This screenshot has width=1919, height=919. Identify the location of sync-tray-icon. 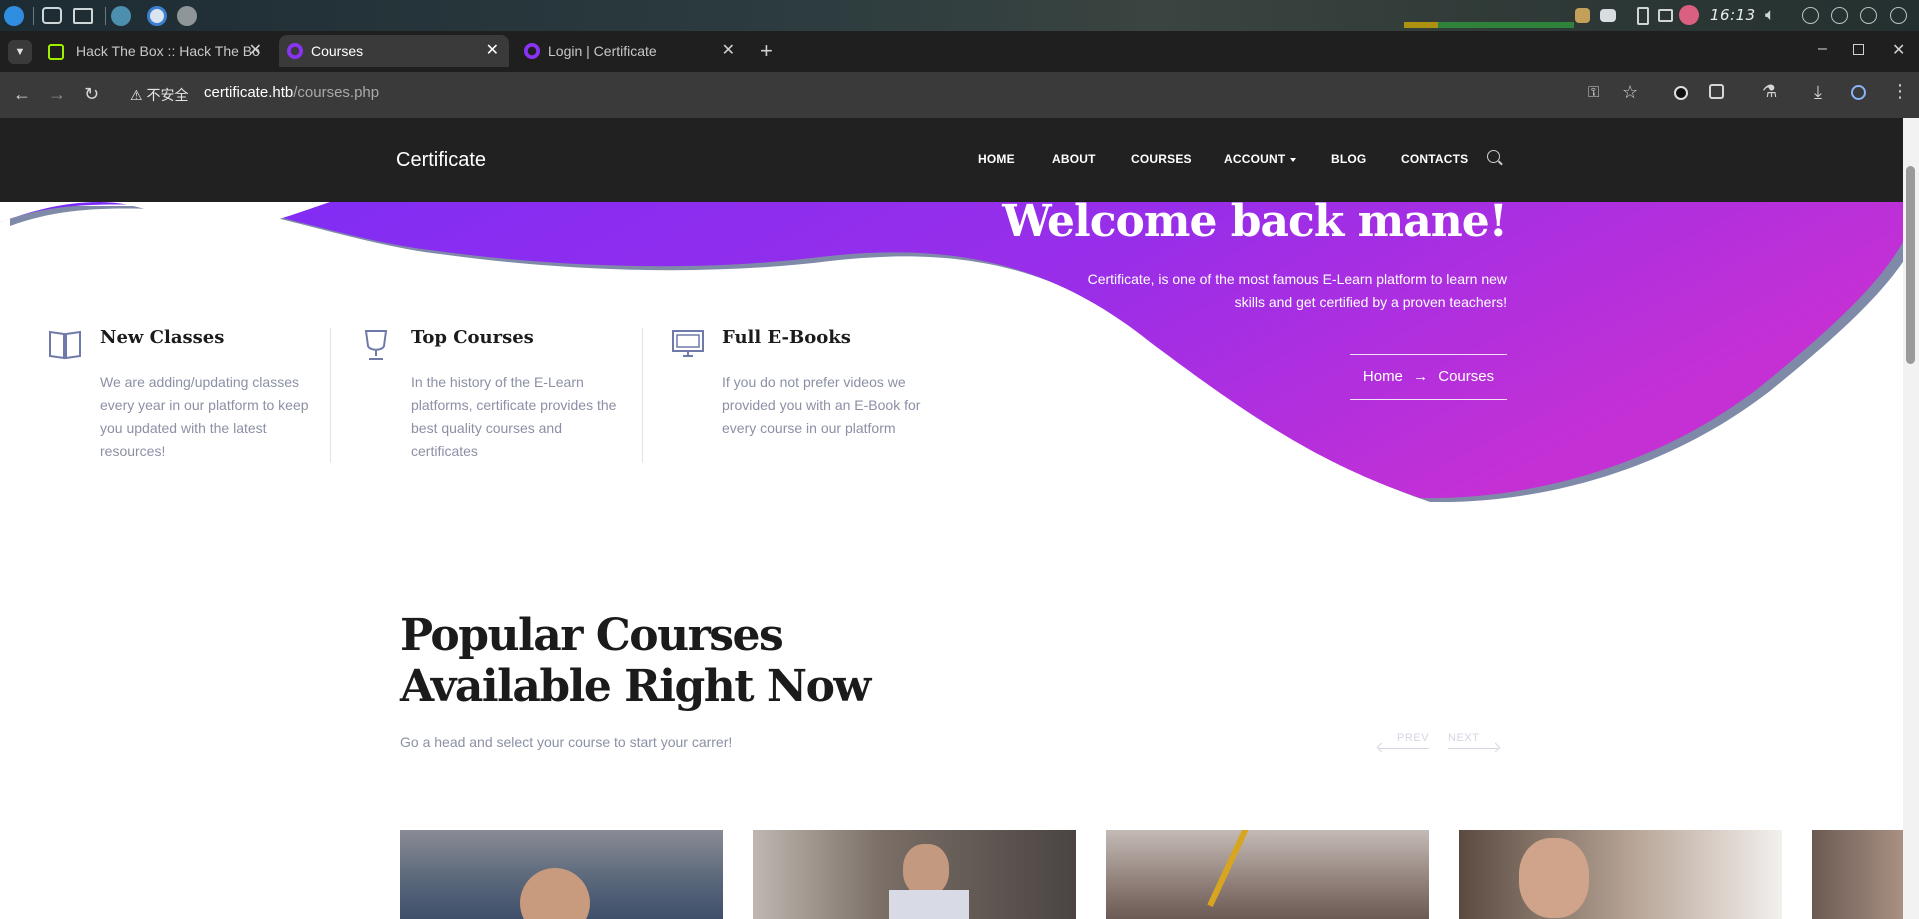
(1839, 15).